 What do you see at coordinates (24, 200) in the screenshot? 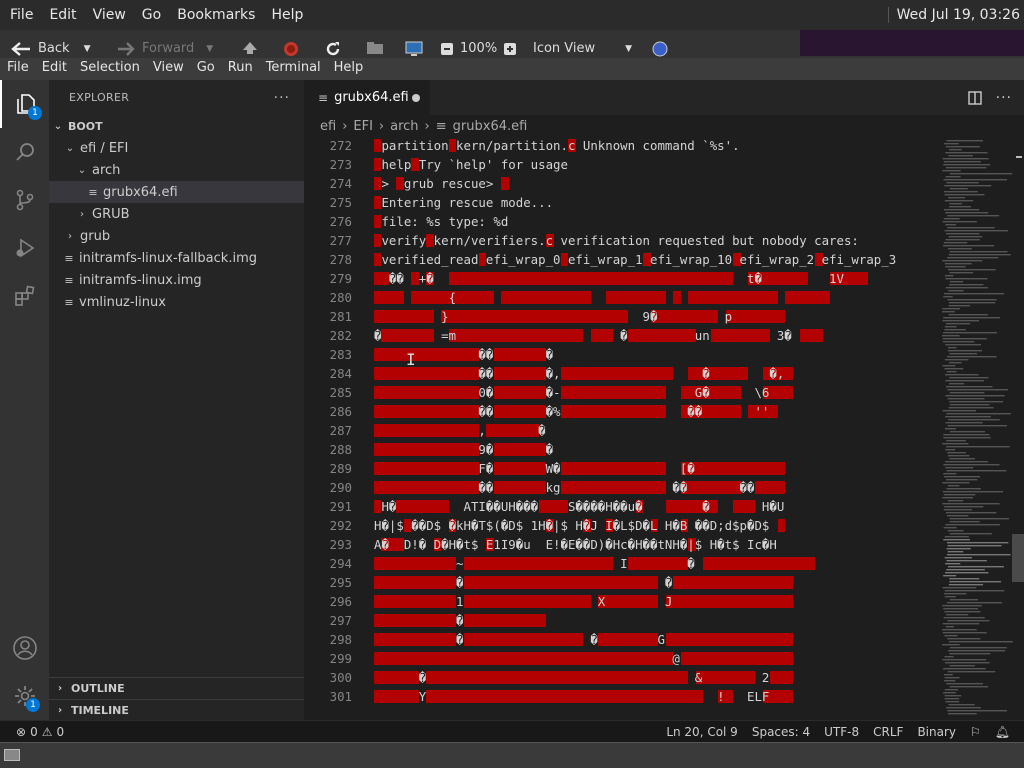
I see `source-control-activity` at bounding box center [24, 200].